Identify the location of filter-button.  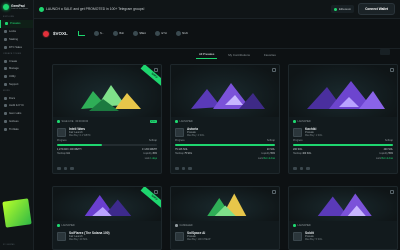
(385, 52).